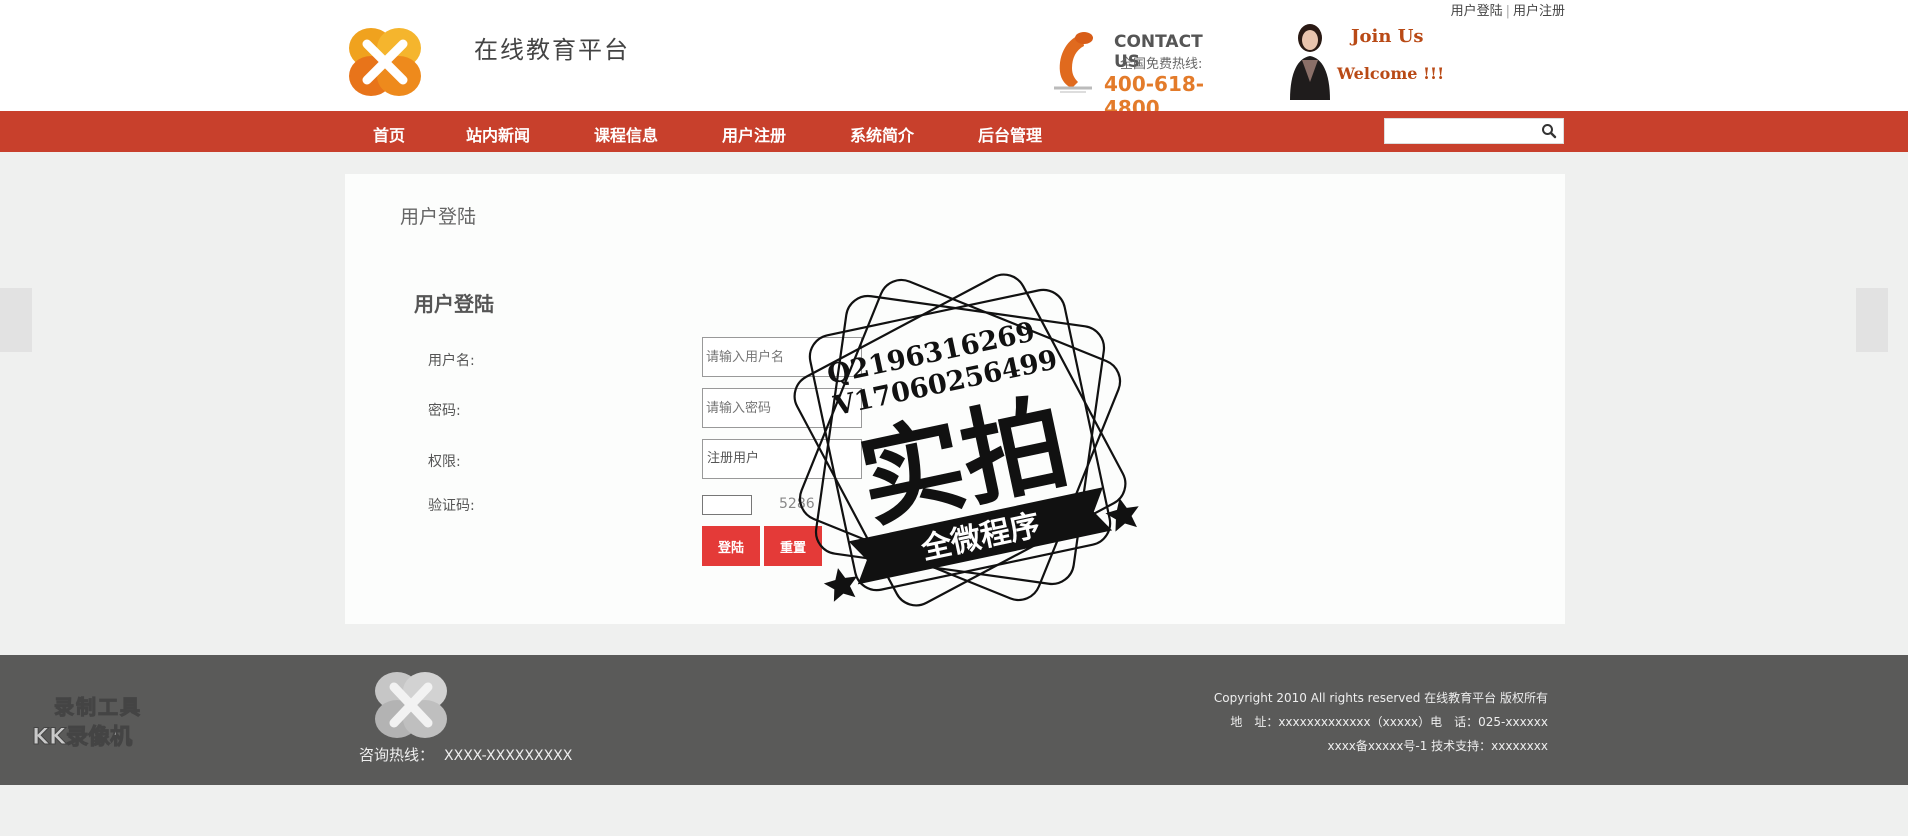 Image resolution: width=1908 pixels, height=836 pixels. I want to click on login-button: 登陆, so click(731, 546).